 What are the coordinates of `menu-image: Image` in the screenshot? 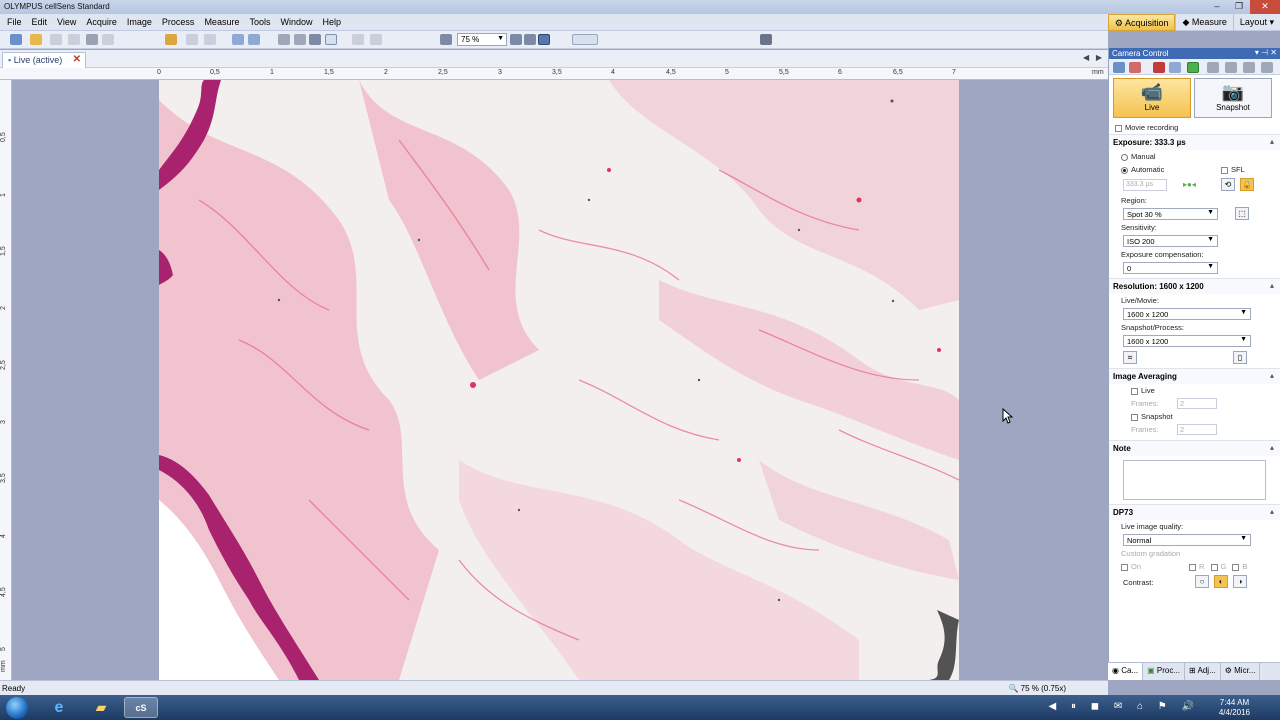 It's located at (139, 22).